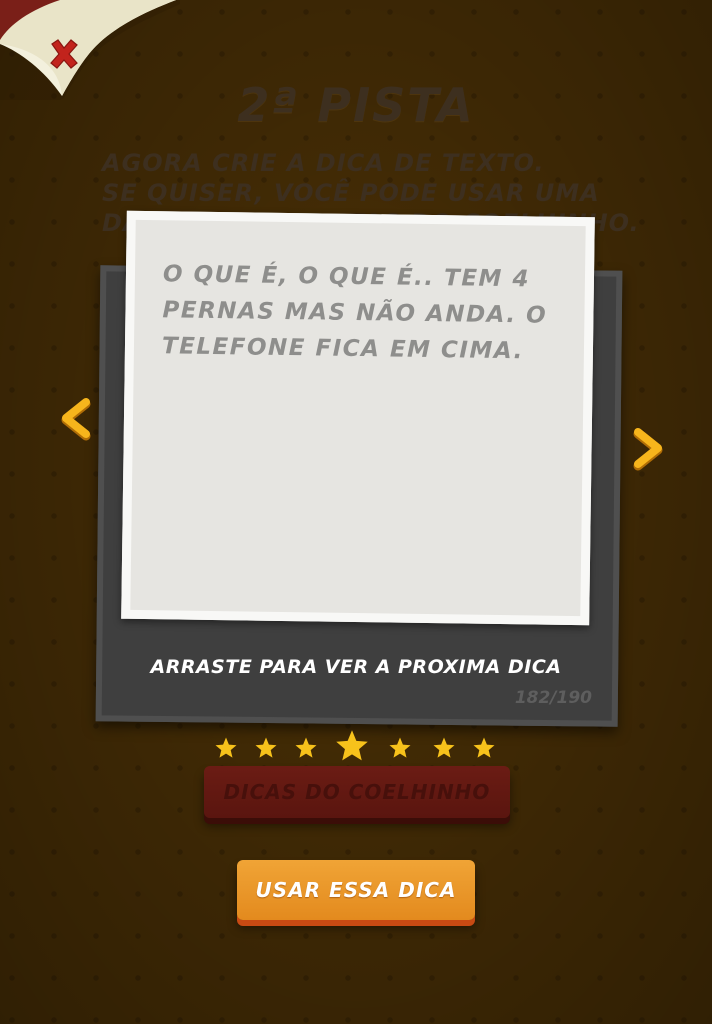 Image resolution: width=712 pixels, height=1024 pixels. I want to click on close-button, so click(64, 54).